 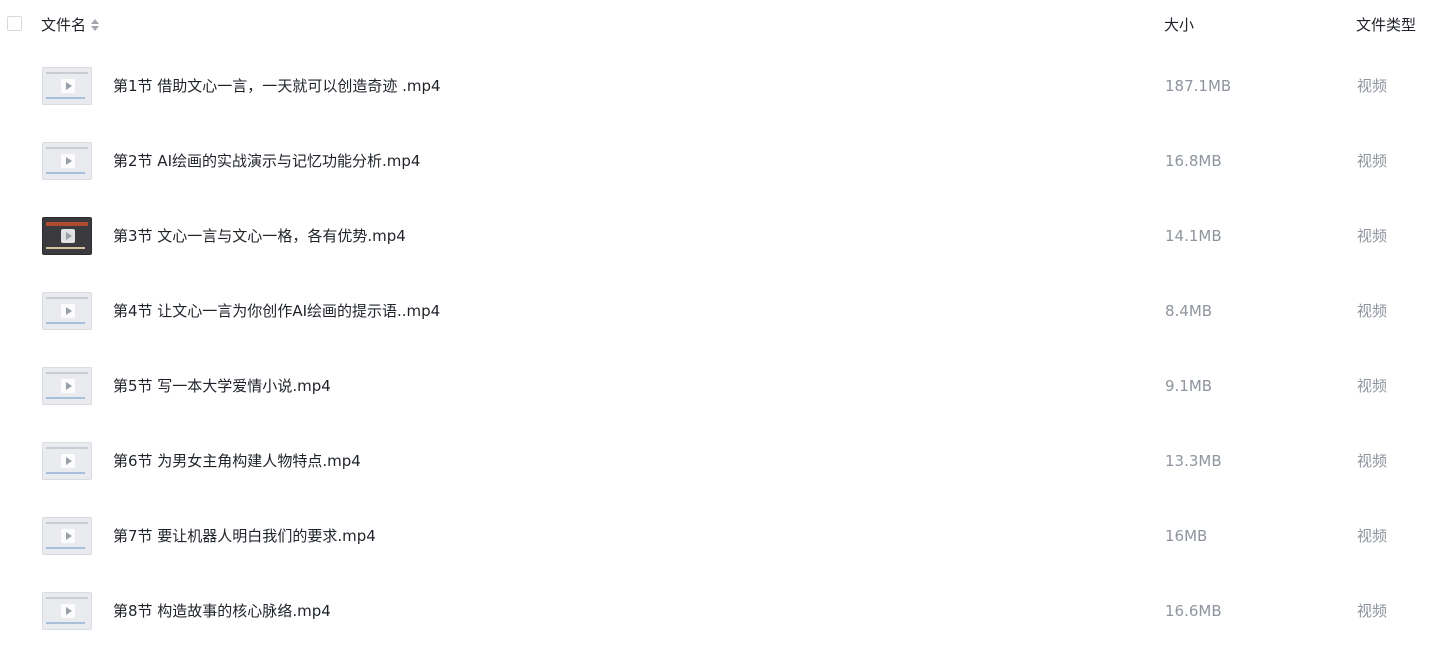 I want to click on file-name: 第7节 要让机器人明白我们的要求.mp4, so click(x=244, y=536).